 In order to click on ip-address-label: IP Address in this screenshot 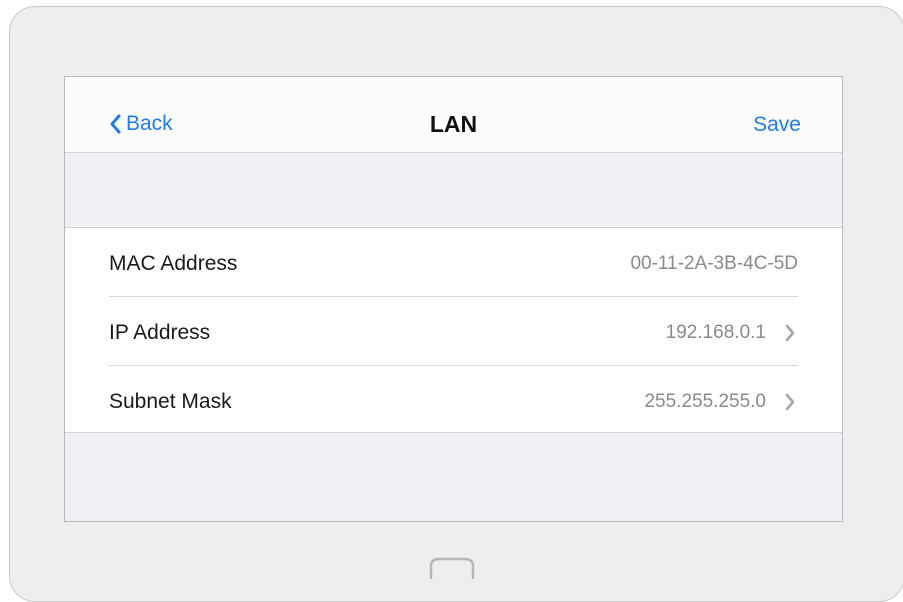, I will do `click(160, 332)`.